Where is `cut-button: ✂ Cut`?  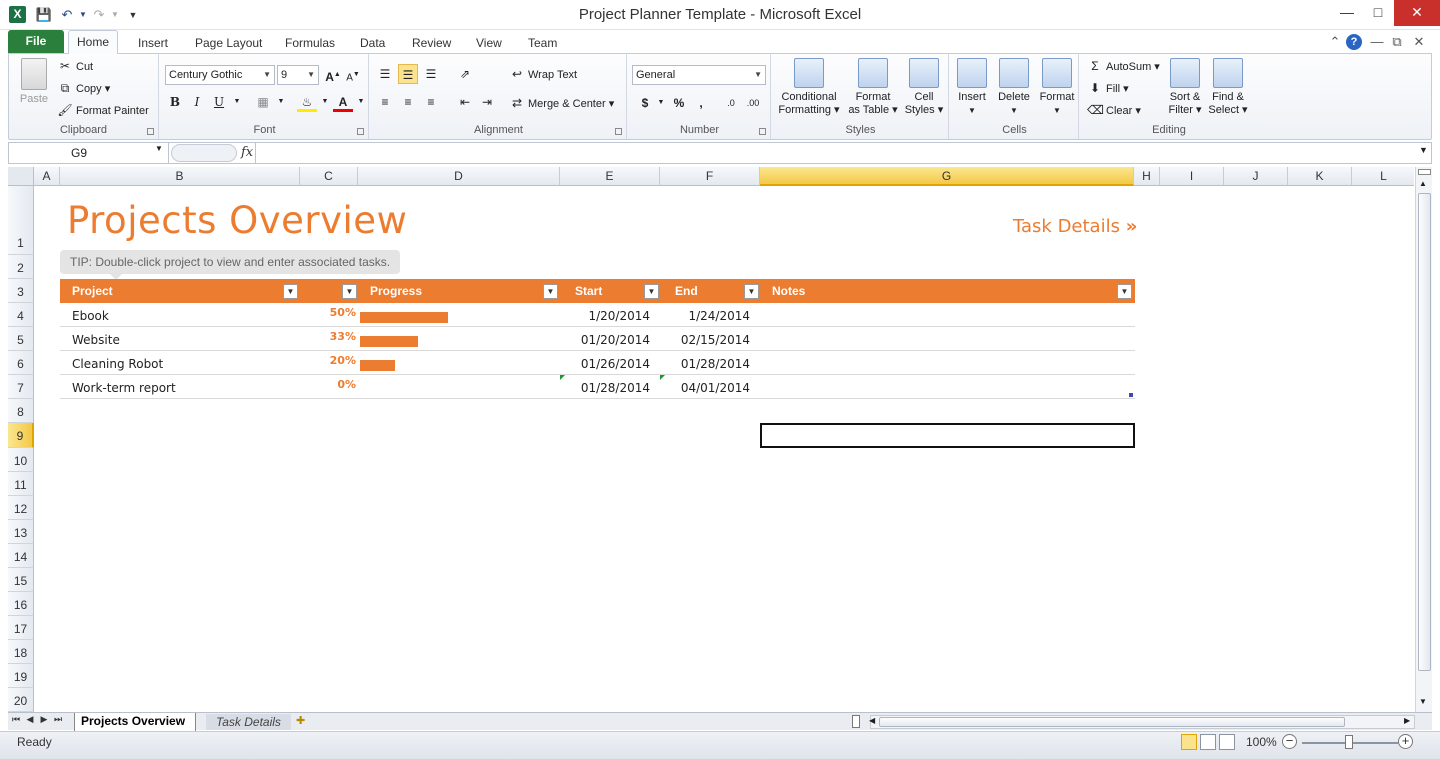 cut-button: ✂ Cut is located at coordinates (75, 66).